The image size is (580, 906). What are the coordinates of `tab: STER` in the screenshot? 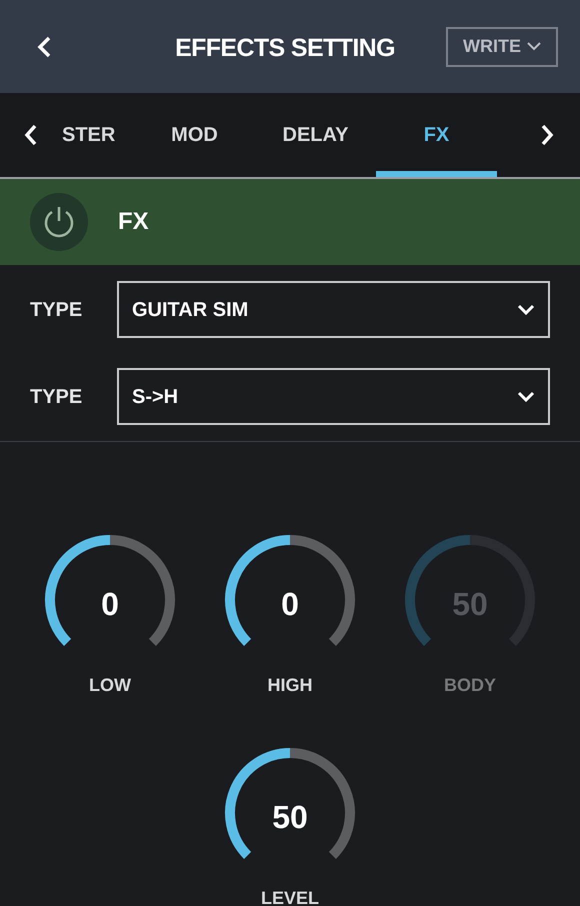 It's located at (98, 135).